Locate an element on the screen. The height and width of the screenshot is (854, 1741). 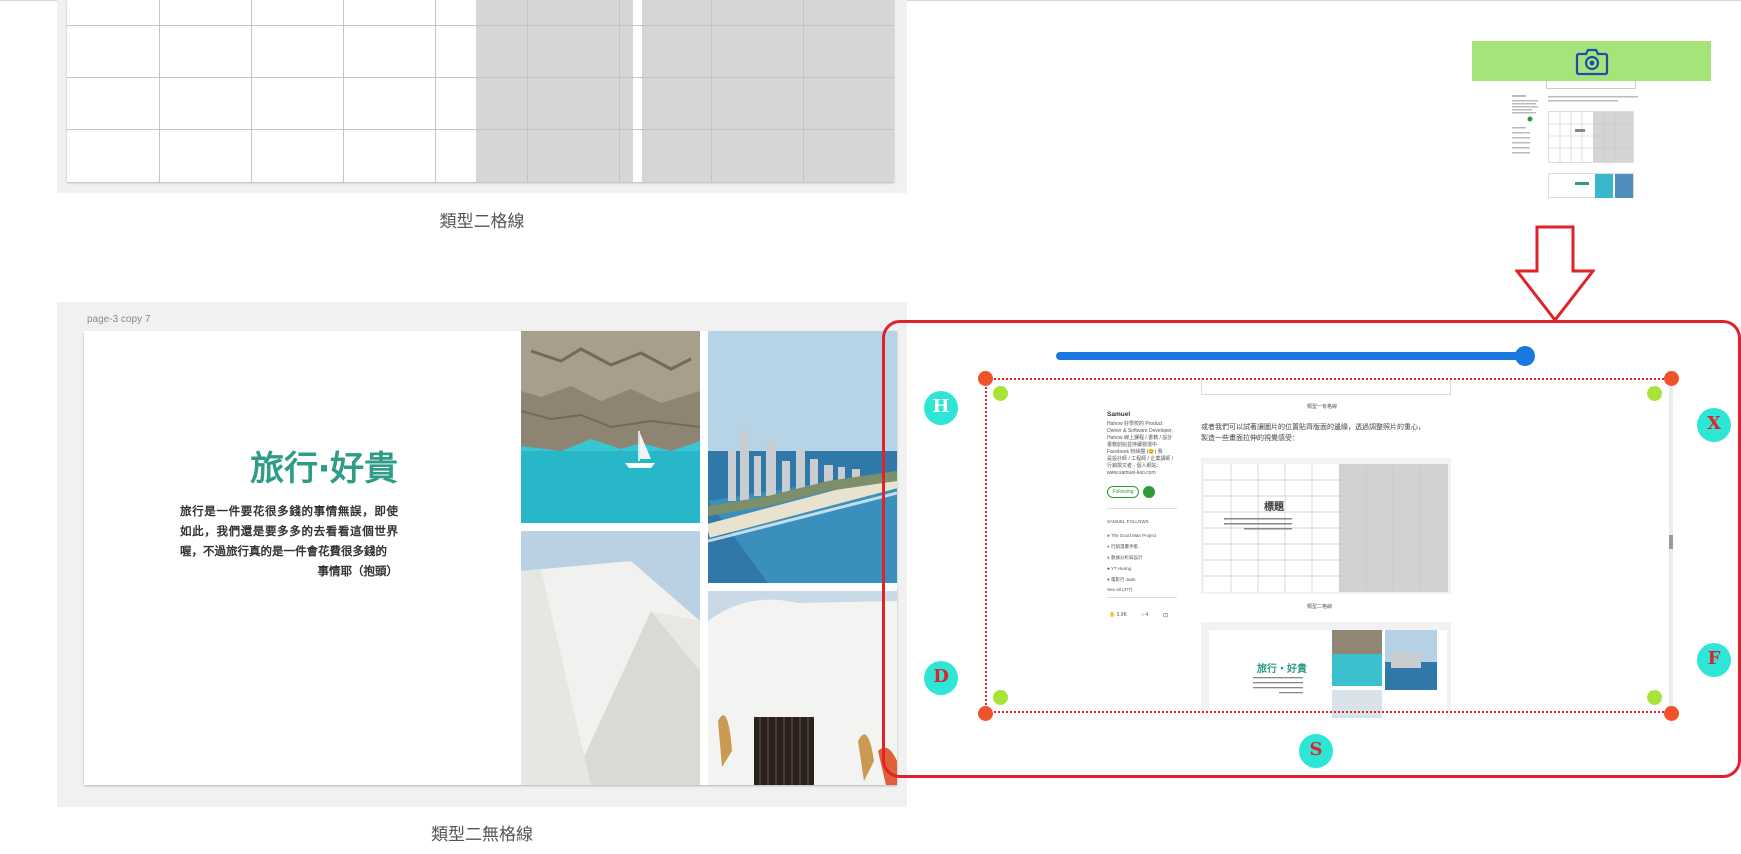
down-arrow-icon is located at coordinates (1555, 276).